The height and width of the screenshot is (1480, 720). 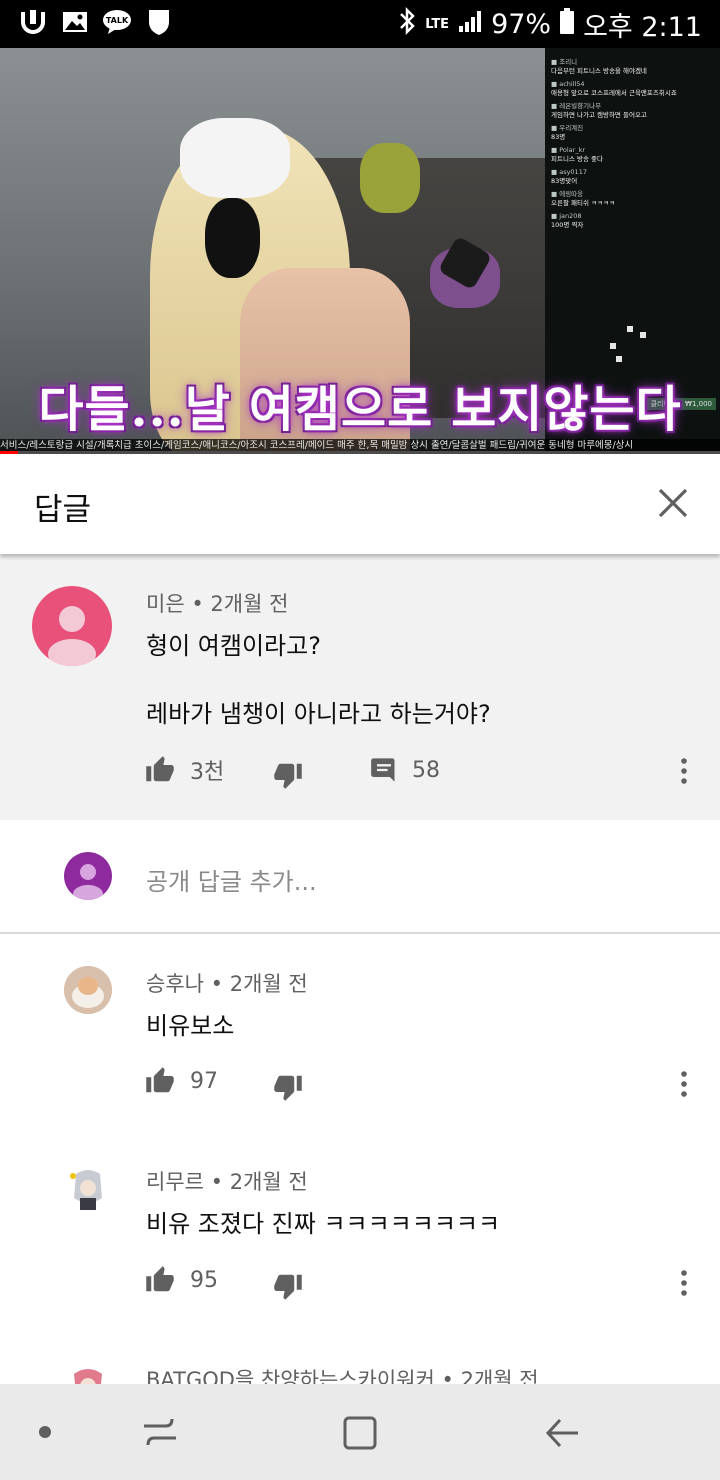 What do you see at coordinates (583, 203) in the screenshot?
I see `chat-text: 오른팔 패티쉬 ㅋㅋㅋㅋ` at bounding box center [583, 203].